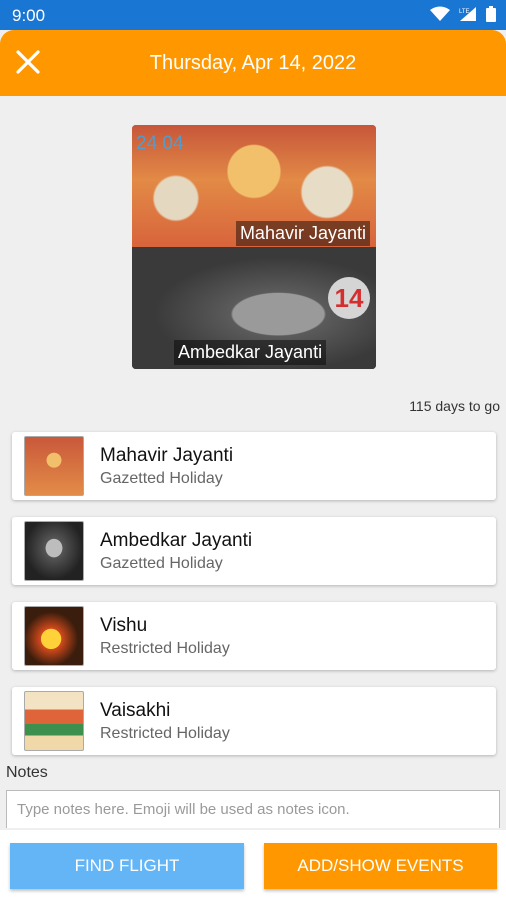 Image resolution: width=506 pixels, height=900 pixels. What do you see at coordinates (349, 298) in the screenshot?
I see `day-number-badge: 14` at bounding box center [349, 298].